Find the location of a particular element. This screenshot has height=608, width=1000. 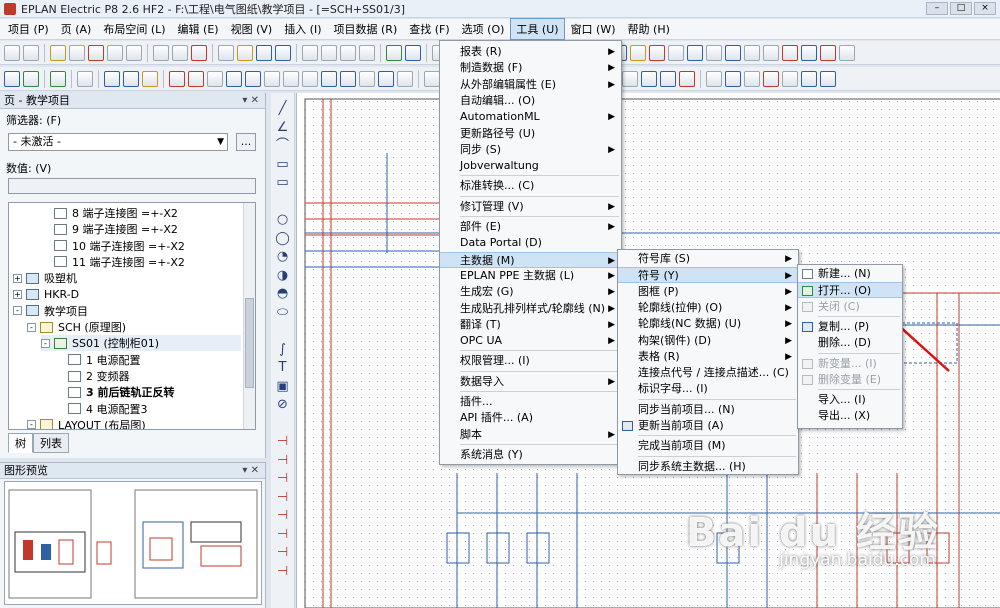

tree-item: 1 电源配置 is located at coordinates (148, 360).